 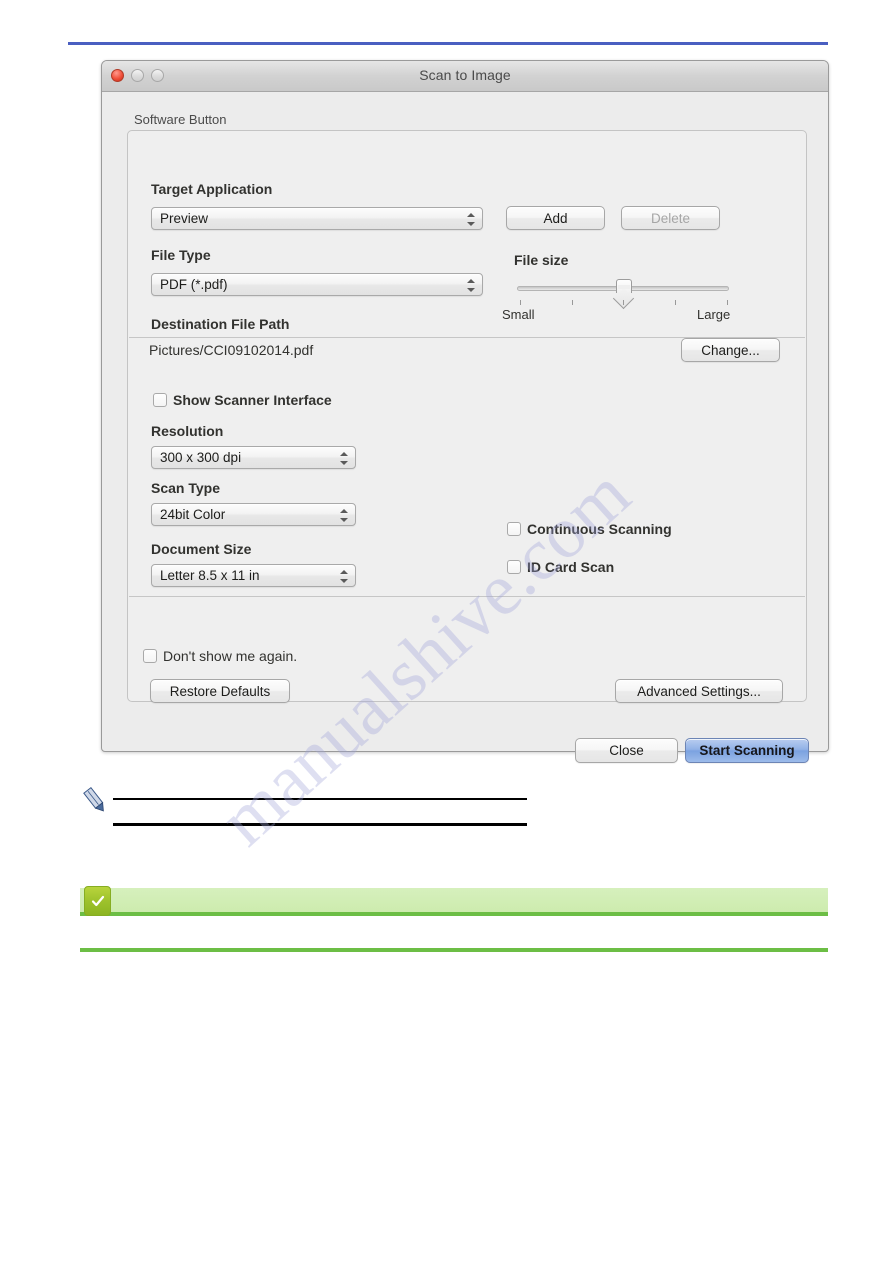 I want to click on target-application-value: Preview, so click(x=184, y=218).